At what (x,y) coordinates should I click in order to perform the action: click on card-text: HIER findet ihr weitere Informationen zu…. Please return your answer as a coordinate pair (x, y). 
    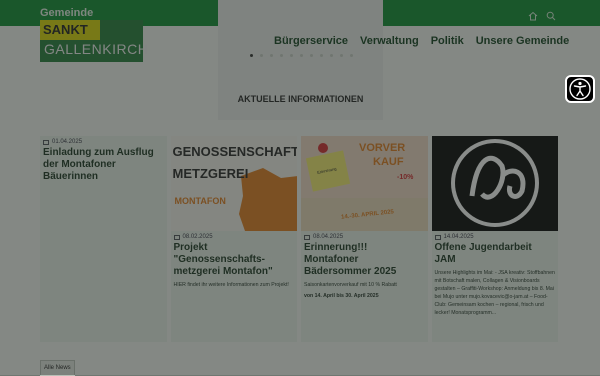
    Looking at the image, I should click on (231, 285).